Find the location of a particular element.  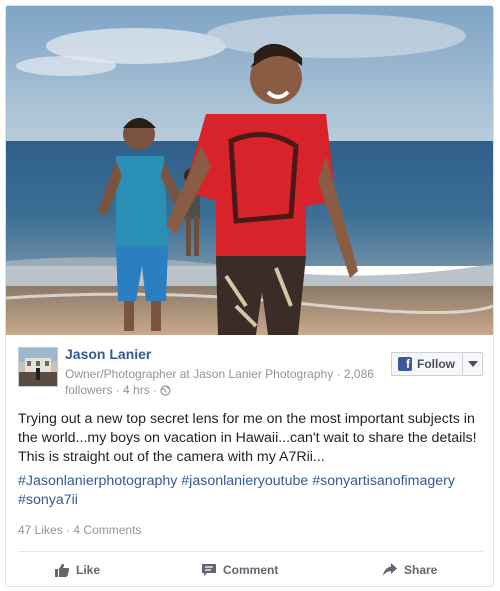

comments-count: 4 Comments is located at coordinates (107, 530).